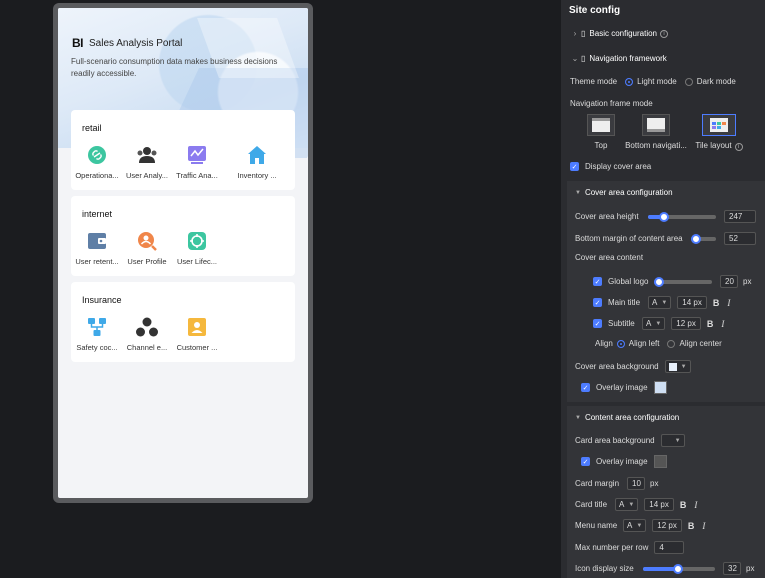 Image resolution: width=765 pixels, height=578 pixels. What do you see at coordinates (732, 568) in the screenshot?
I see `icon-size-input: 32` at bounding box center [732, 568].